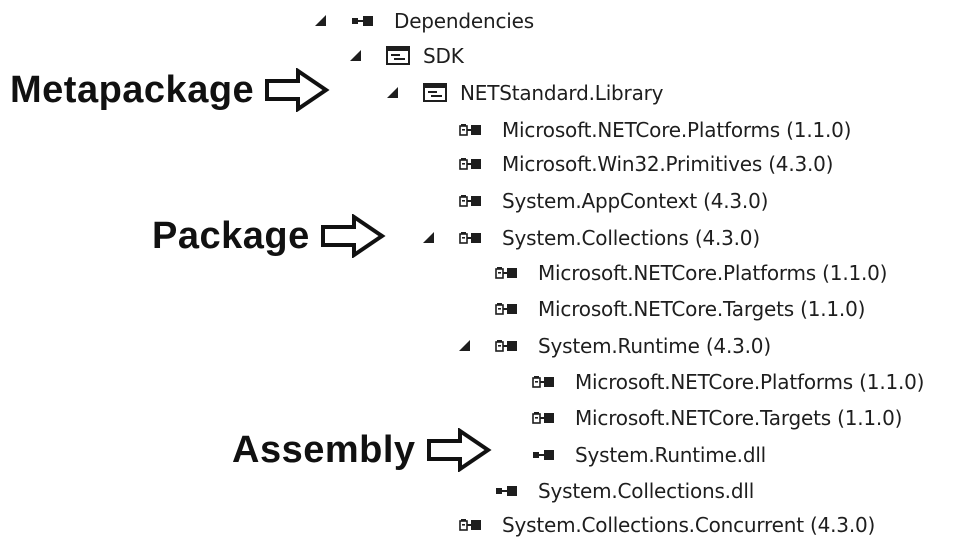 The height and width of the screenshot is (542, 953). I want to click on tree-item-package: System.Runtime (4.3.0), so click(614, 346).